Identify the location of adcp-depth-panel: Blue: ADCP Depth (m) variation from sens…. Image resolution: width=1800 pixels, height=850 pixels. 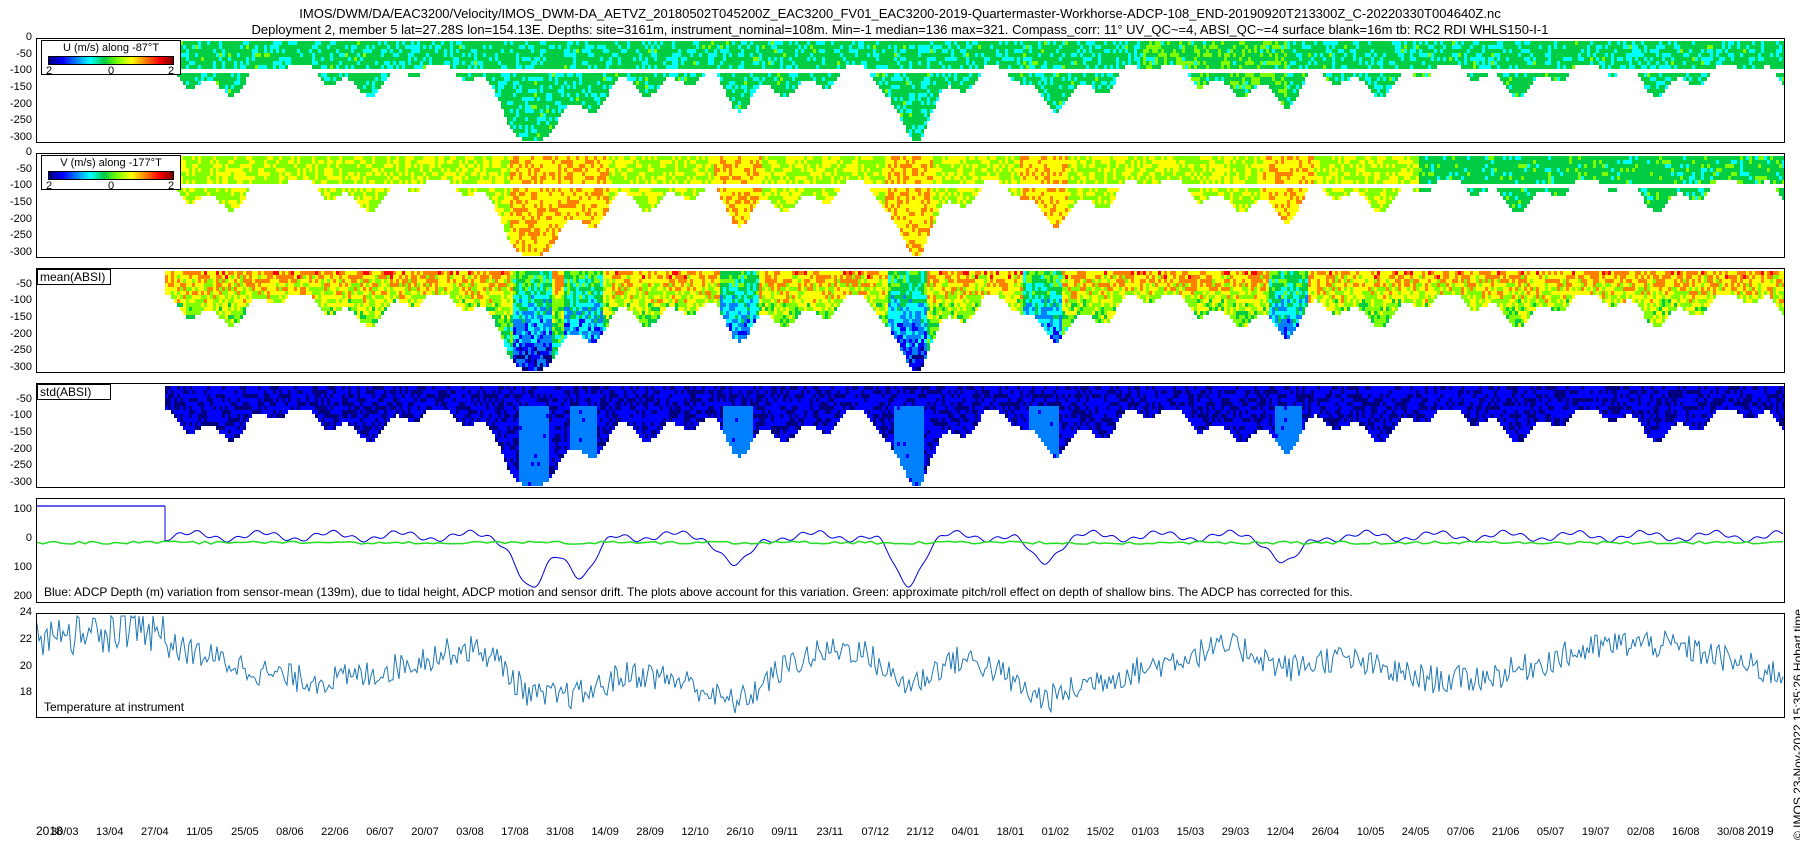
(910, 550).